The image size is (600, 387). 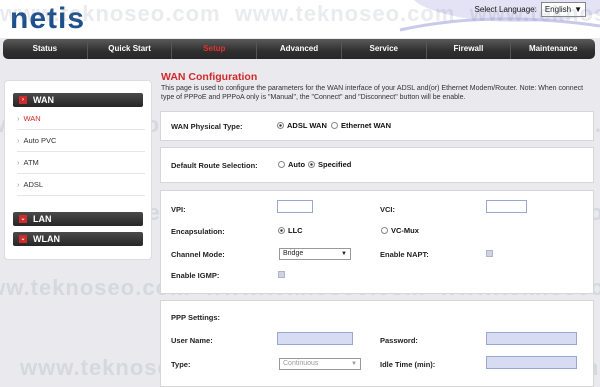 What do you see at coordinates (209, 77) in the screenshot?
I see `page-title: WAN Configuration` at bounding box center [209, 77].